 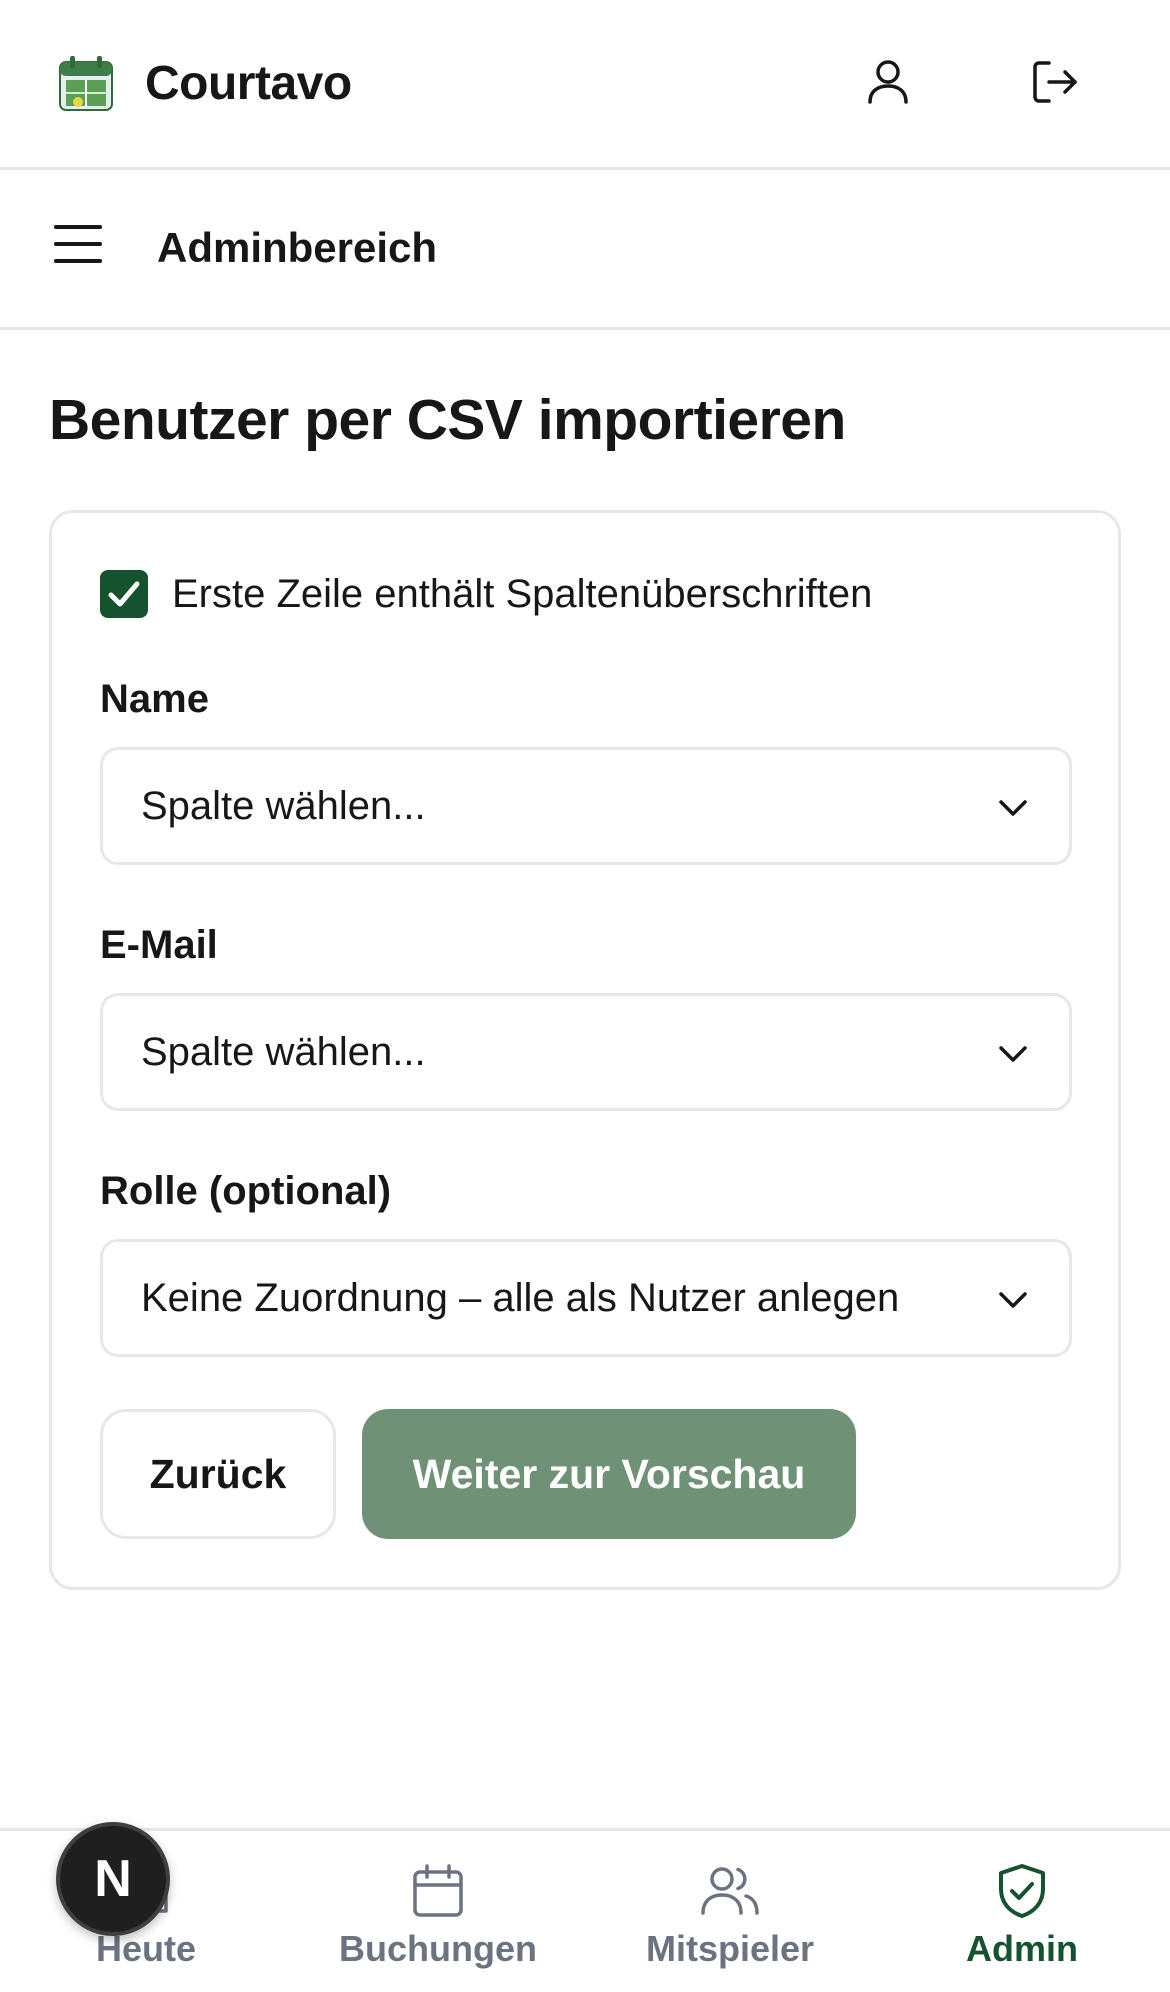 I want to click on header-row-checkbox-label: Erste Zeile enthält Spaltenüberschriften, so click(x=522, y=594).